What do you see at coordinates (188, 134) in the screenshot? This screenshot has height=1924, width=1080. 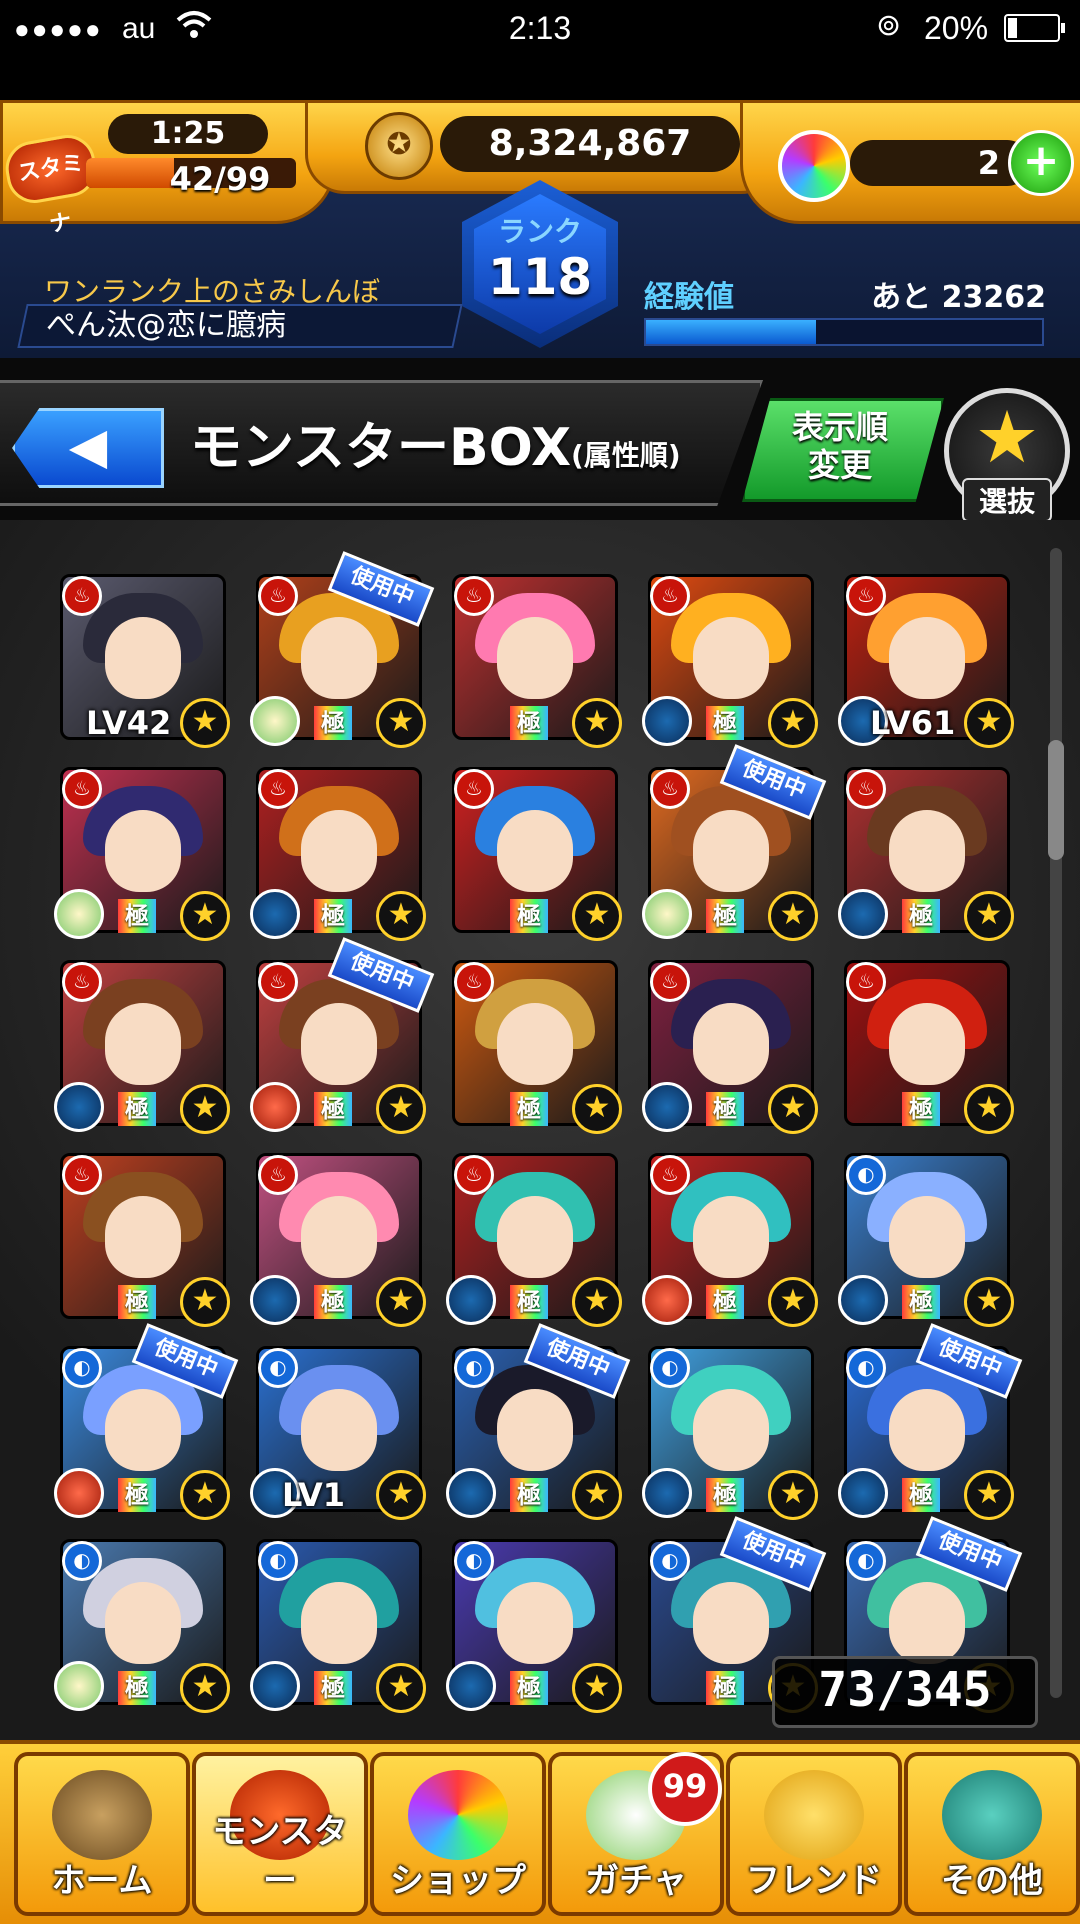 I see `stamina-timer: 1:25` at bounding box center [188, 134].